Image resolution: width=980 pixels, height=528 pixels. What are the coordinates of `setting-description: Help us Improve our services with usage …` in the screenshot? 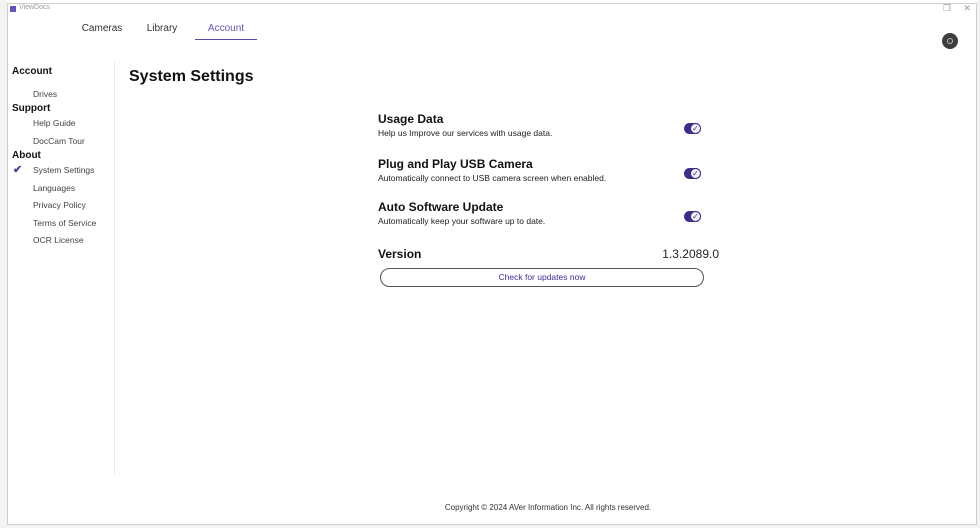 It's located at (465, 133).